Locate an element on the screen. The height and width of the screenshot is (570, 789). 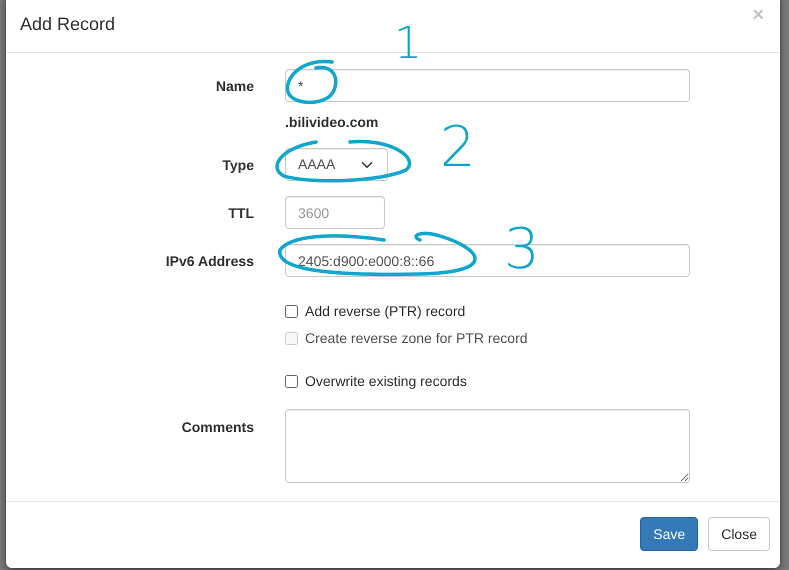
field-label: TTL is located at coordinates (240, 213).